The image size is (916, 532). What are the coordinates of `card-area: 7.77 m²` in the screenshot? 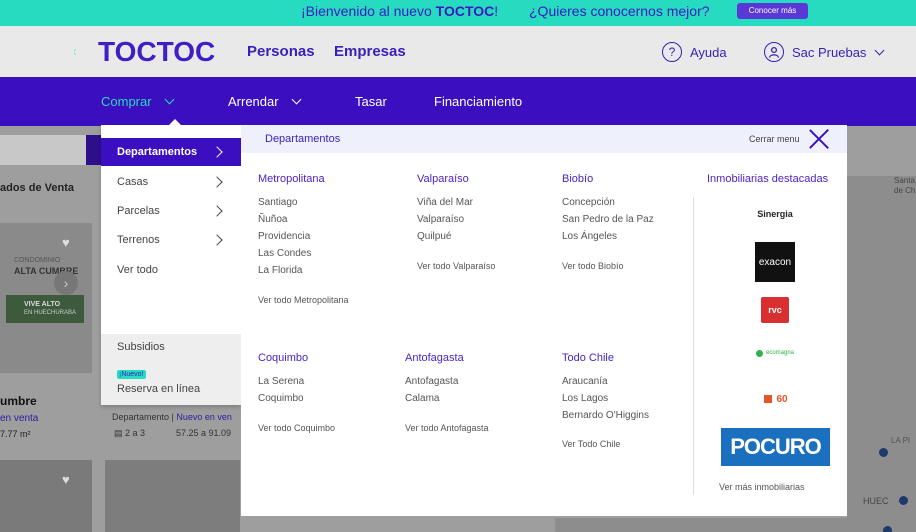 It's located at (15, 434).